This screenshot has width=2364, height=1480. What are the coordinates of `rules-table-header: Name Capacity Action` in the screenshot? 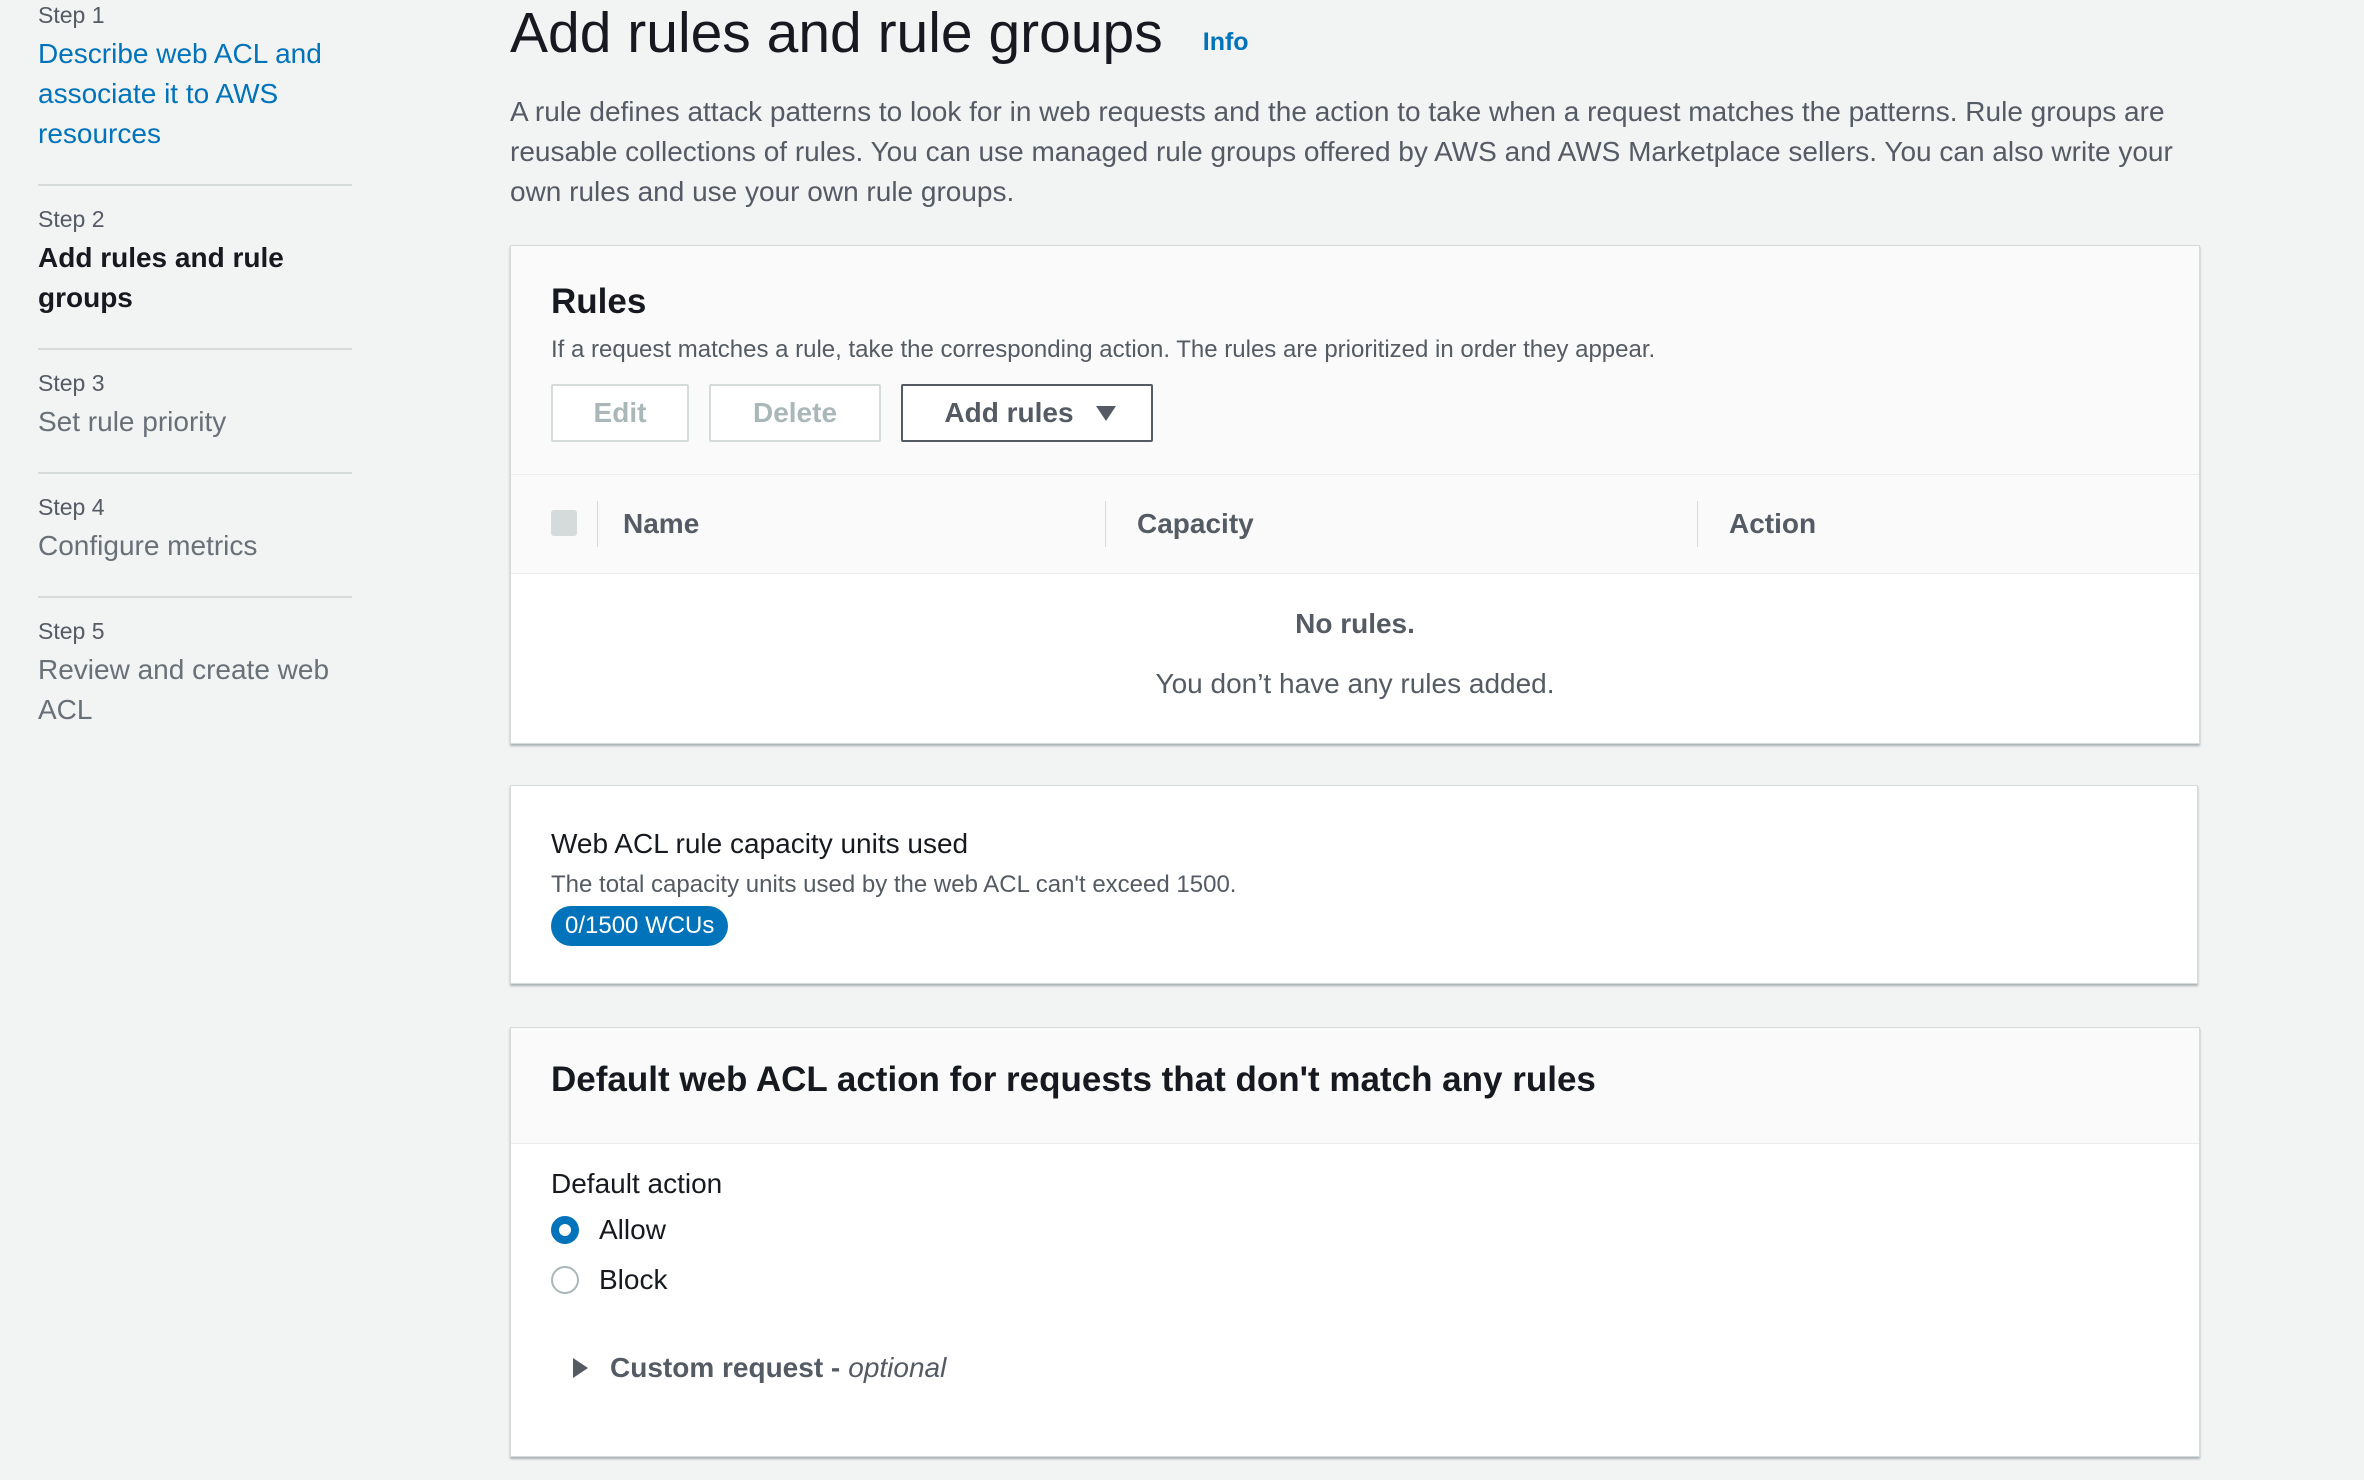 It's located at (1355, 524).